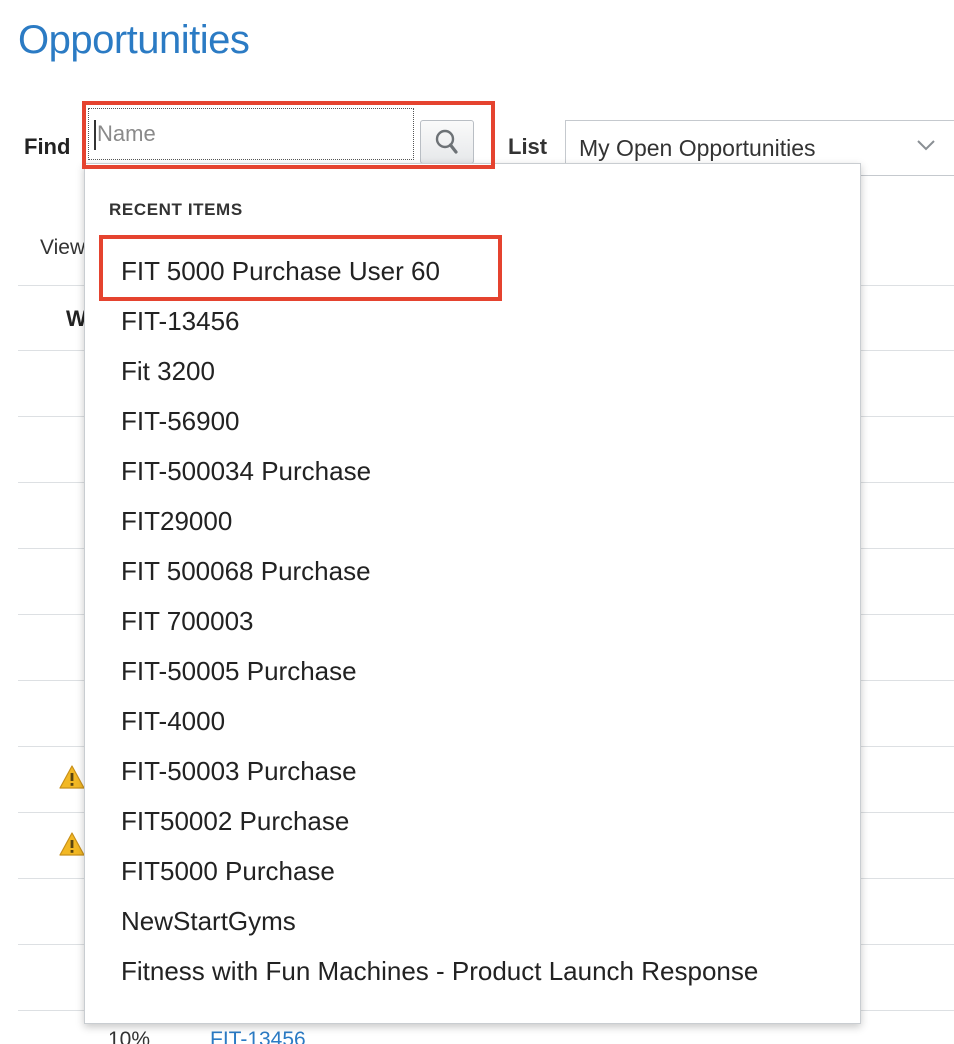 Image resolution: width=954 pixels, height=1044 pixels. I want to click on view-menu-label: View, so click(62, 248).